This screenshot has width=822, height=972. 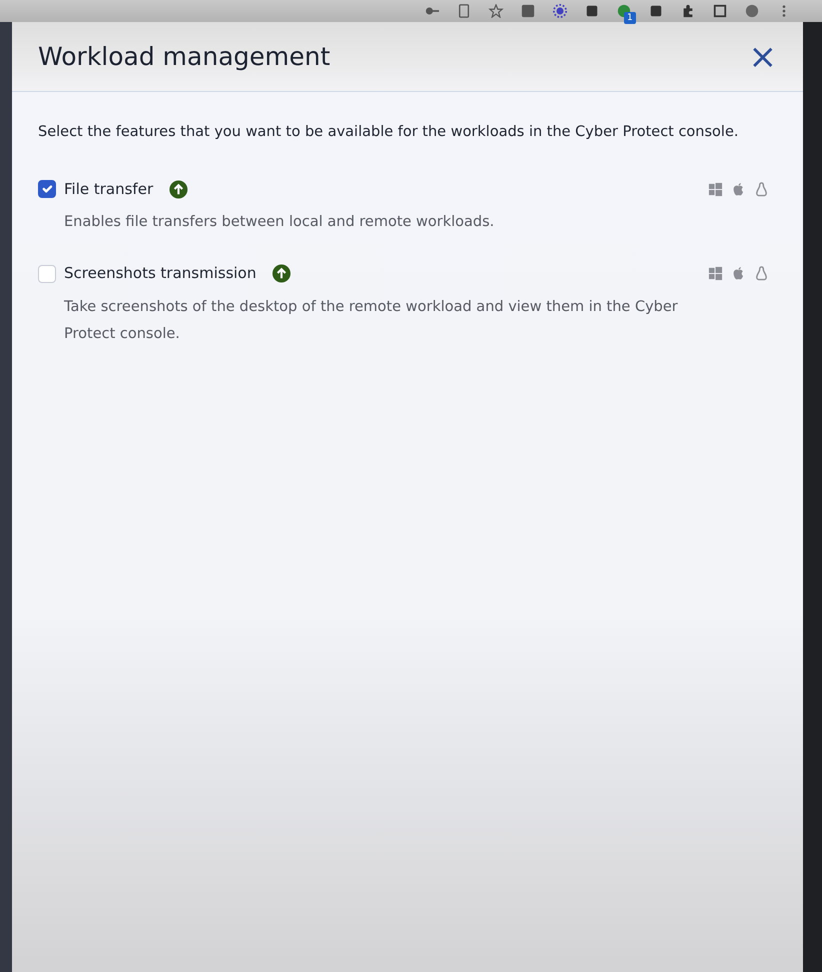 What do you see at coordinates (630, 18) in the screenshot?
I see `notification-count: 1` at bounding box center [630, 18].